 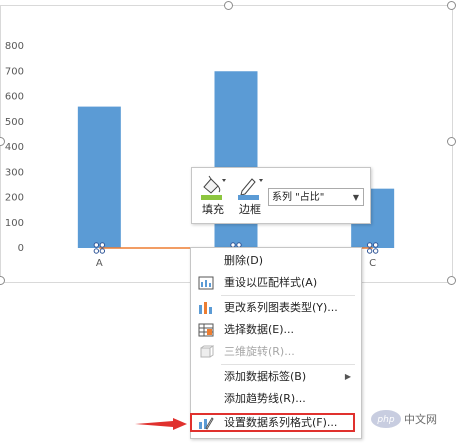 I want to click on chevron-down-icon: ▼, so click(x=355, y=197).